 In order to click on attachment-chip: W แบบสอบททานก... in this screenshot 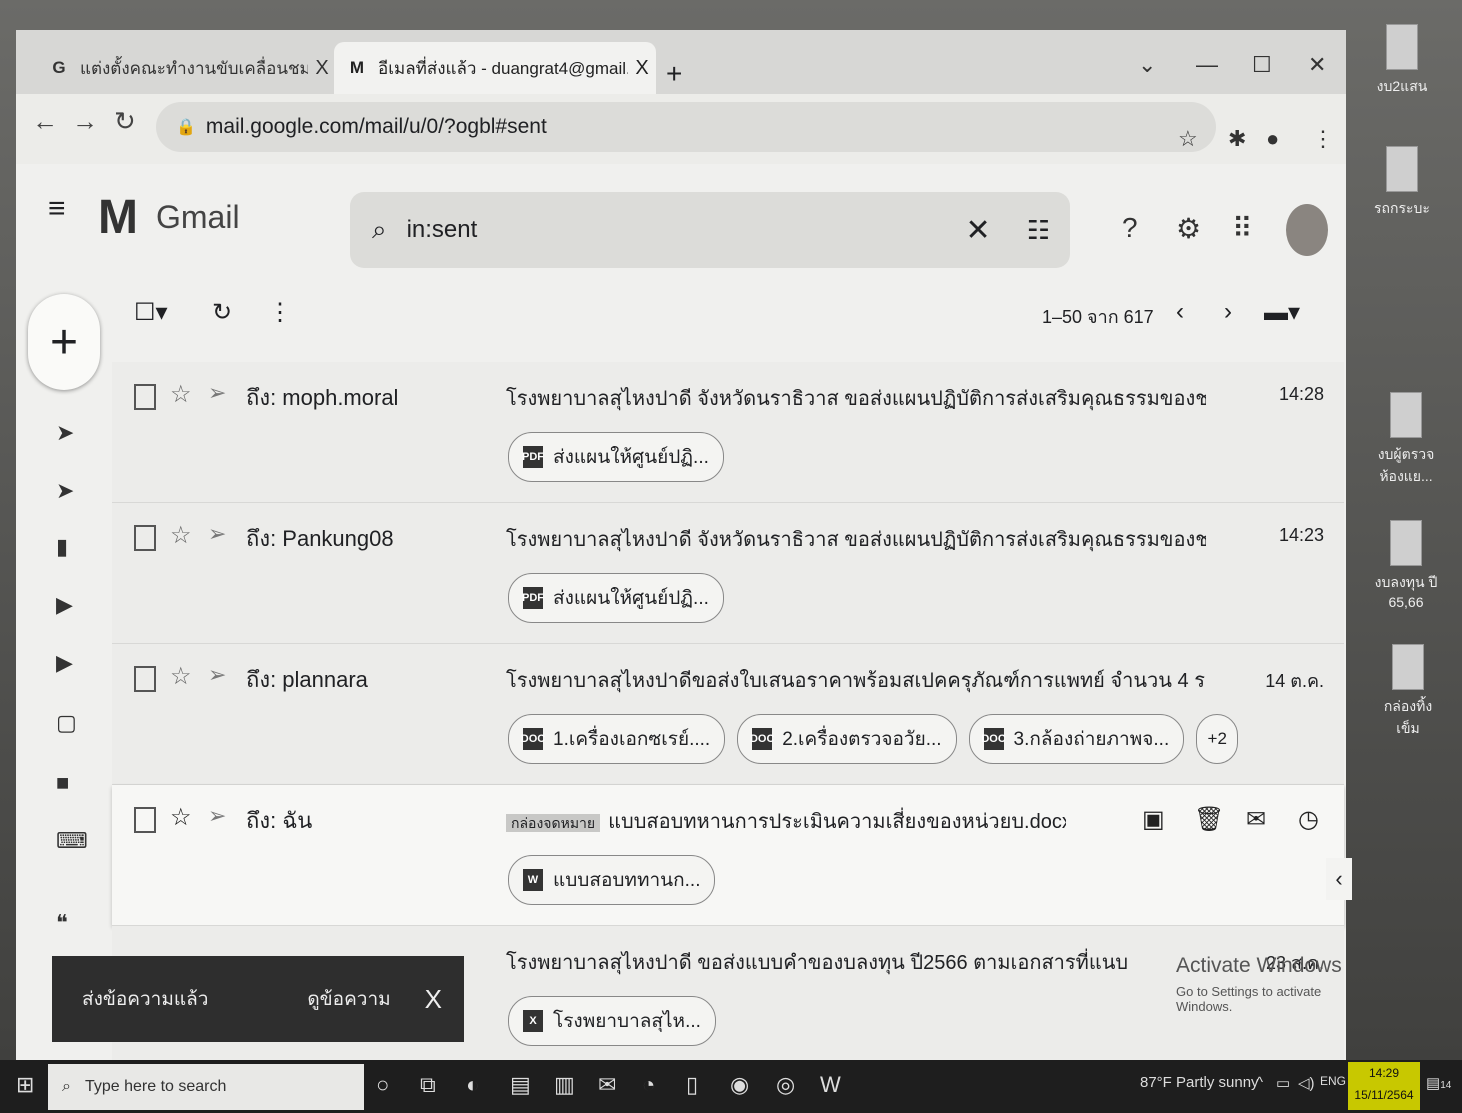, I will do `click(612, 880)`.